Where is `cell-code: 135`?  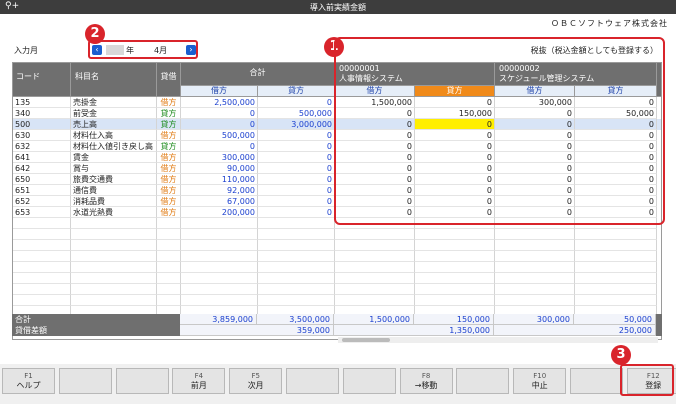 cell-code: 135 is located at coordinates (42, 102).